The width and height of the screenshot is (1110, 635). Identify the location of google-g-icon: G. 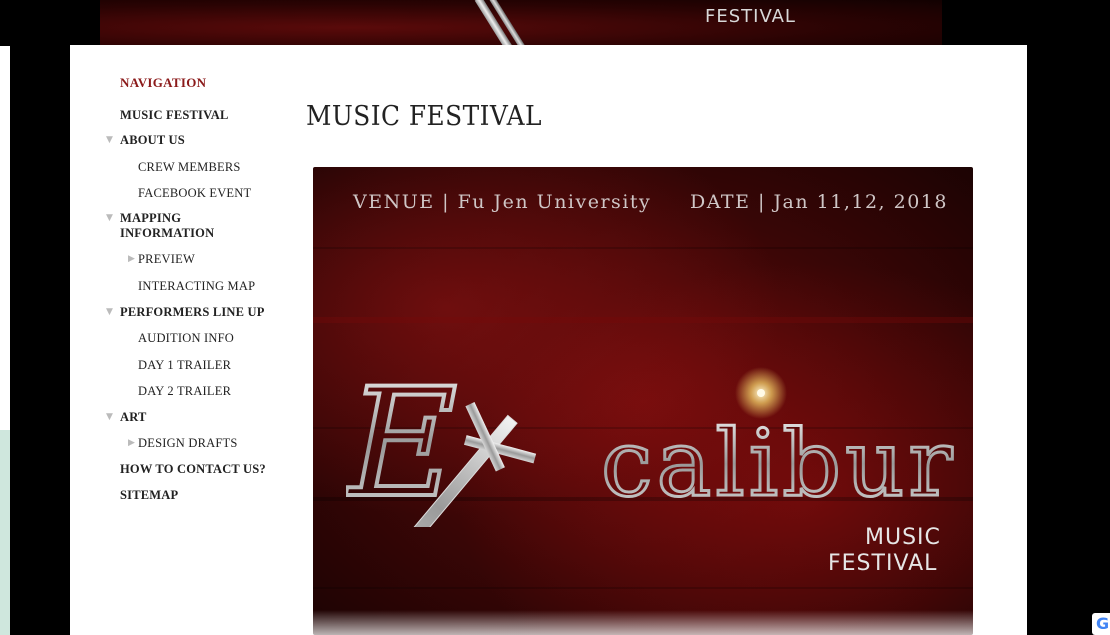
(1101, 624).